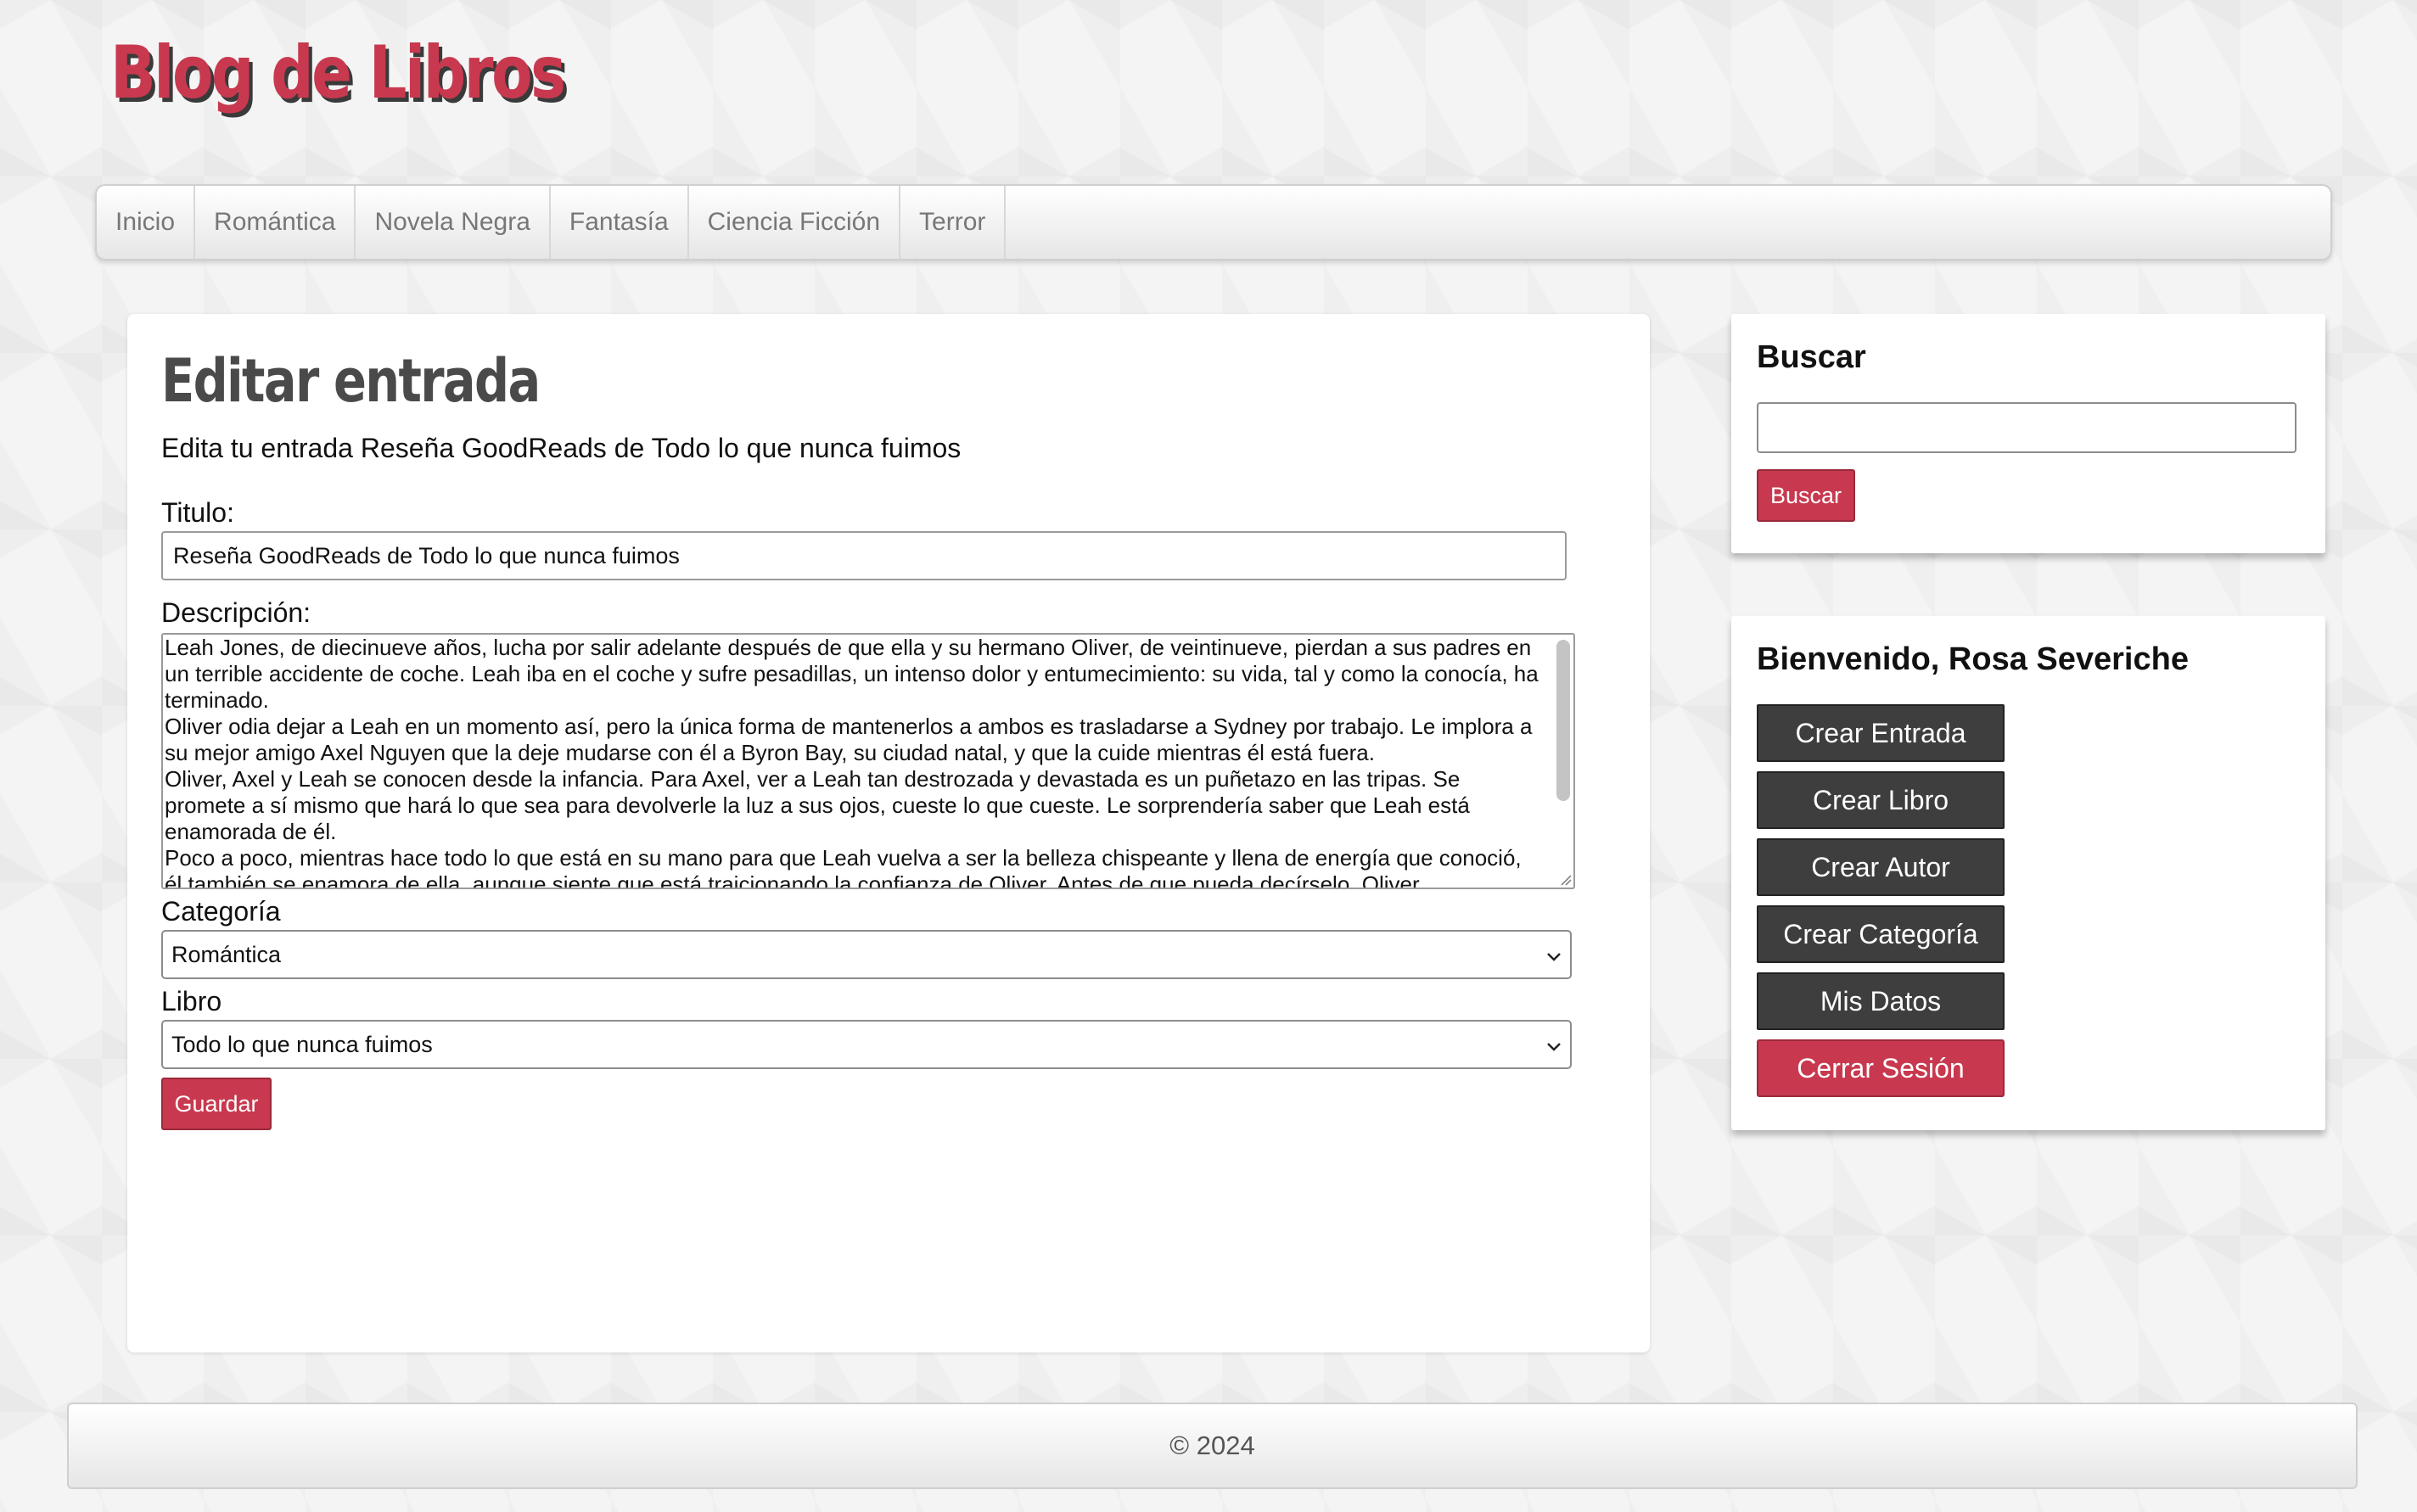 This screenshot has width=2417, height=1512. Describe the element at coordinates (1881, 1068) in the screenshot. I see `logout-button: Cerrar Sesión` at that location.